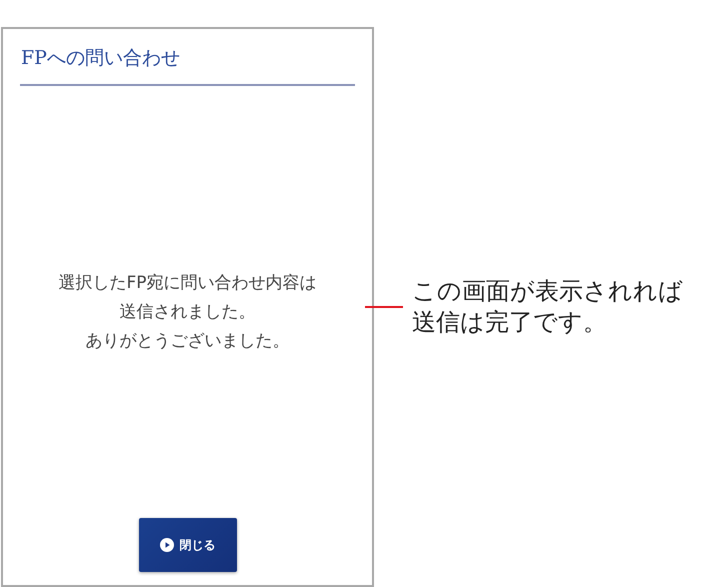  Describe the element at coordinates (167, 545) in the screenshot. I see `play-icon` at that location.